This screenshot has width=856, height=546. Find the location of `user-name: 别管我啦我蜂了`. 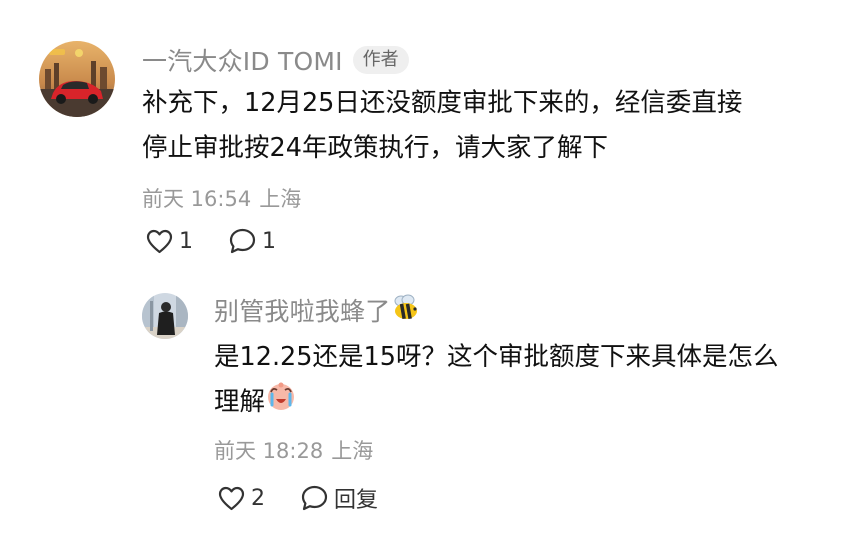

user-name: 别管我啦我蜂了 is located at coordinates (302, 310).